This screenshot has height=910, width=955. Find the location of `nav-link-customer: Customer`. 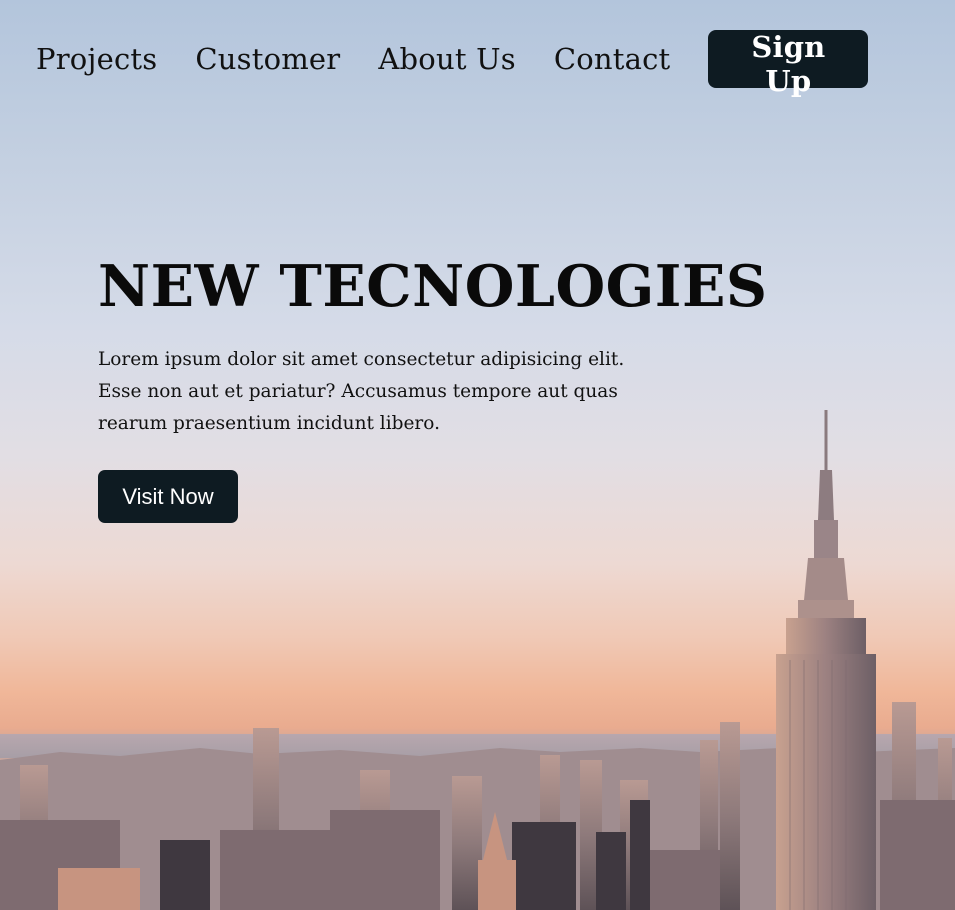

nav-link-customer: Customer is located at coordinates (267, 59).